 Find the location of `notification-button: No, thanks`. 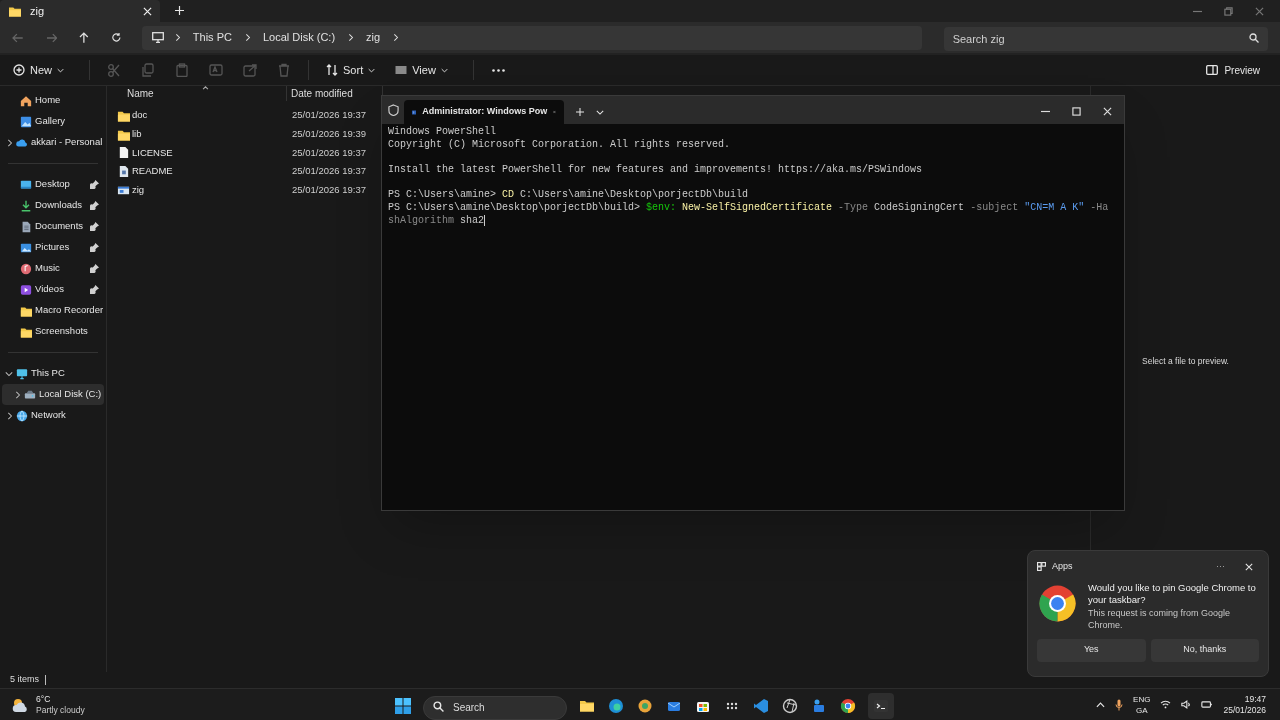

notification-button: No, thanks is located at coordinates (1204, 650).